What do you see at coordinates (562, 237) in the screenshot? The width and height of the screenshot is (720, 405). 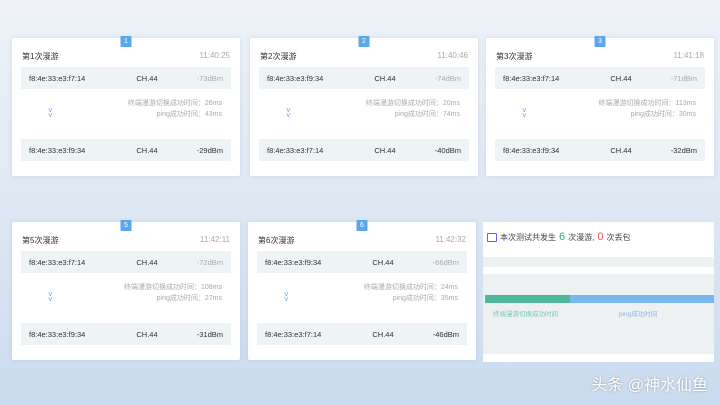 I see `roam-count: 6` at bounding box center [562, 237].